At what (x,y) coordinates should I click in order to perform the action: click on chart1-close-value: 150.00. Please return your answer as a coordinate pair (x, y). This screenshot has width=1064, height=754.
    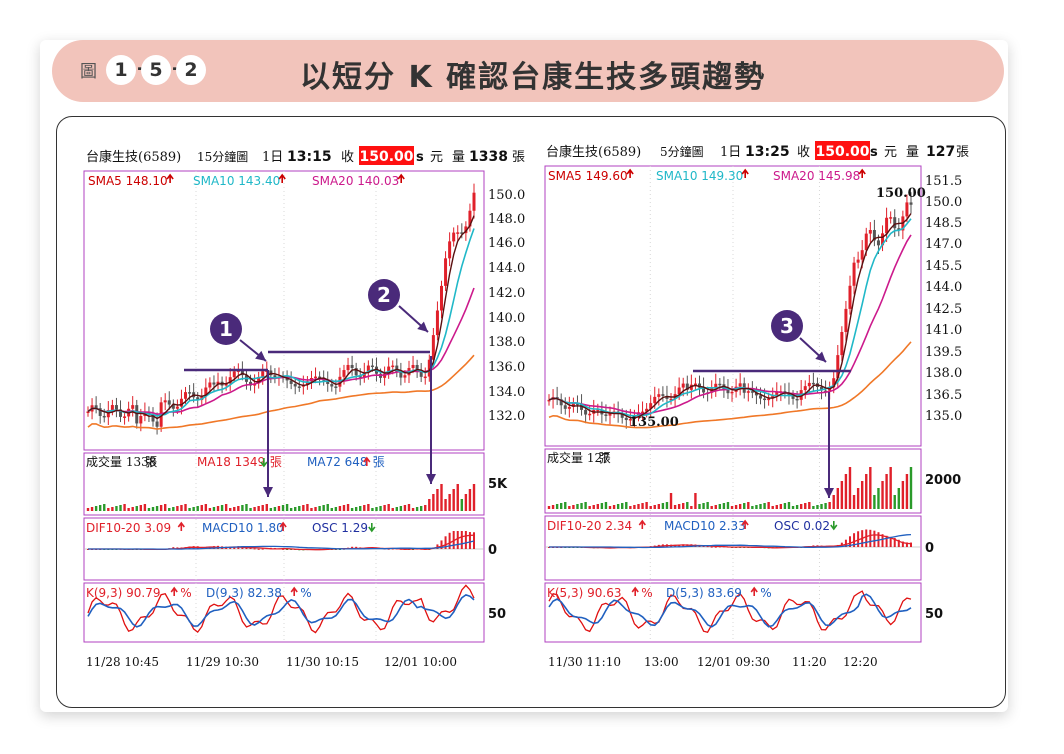
    Looking at the image, I should click on (386, 157).